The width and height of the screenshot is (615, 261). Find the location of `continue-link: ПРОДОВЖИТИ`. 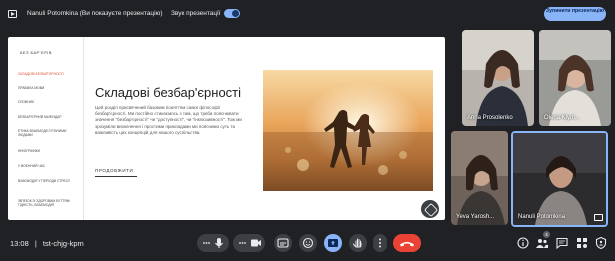

continue-link: ПРОДОВЖИТИ is located at coordinates (114, 170).